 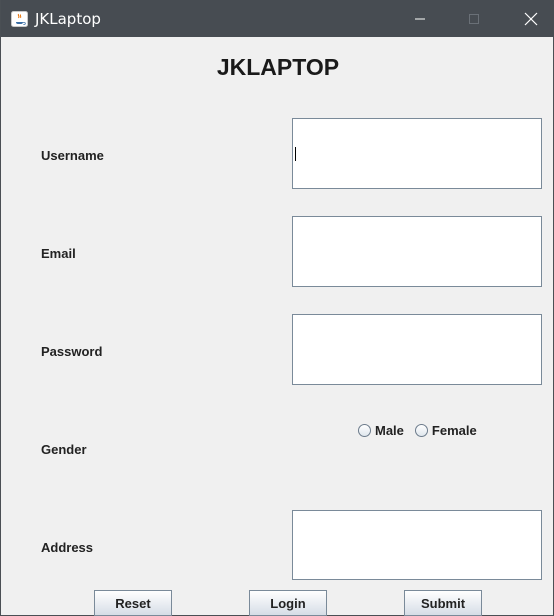 I want to click on minimize-button, so click(x=420, y=18).